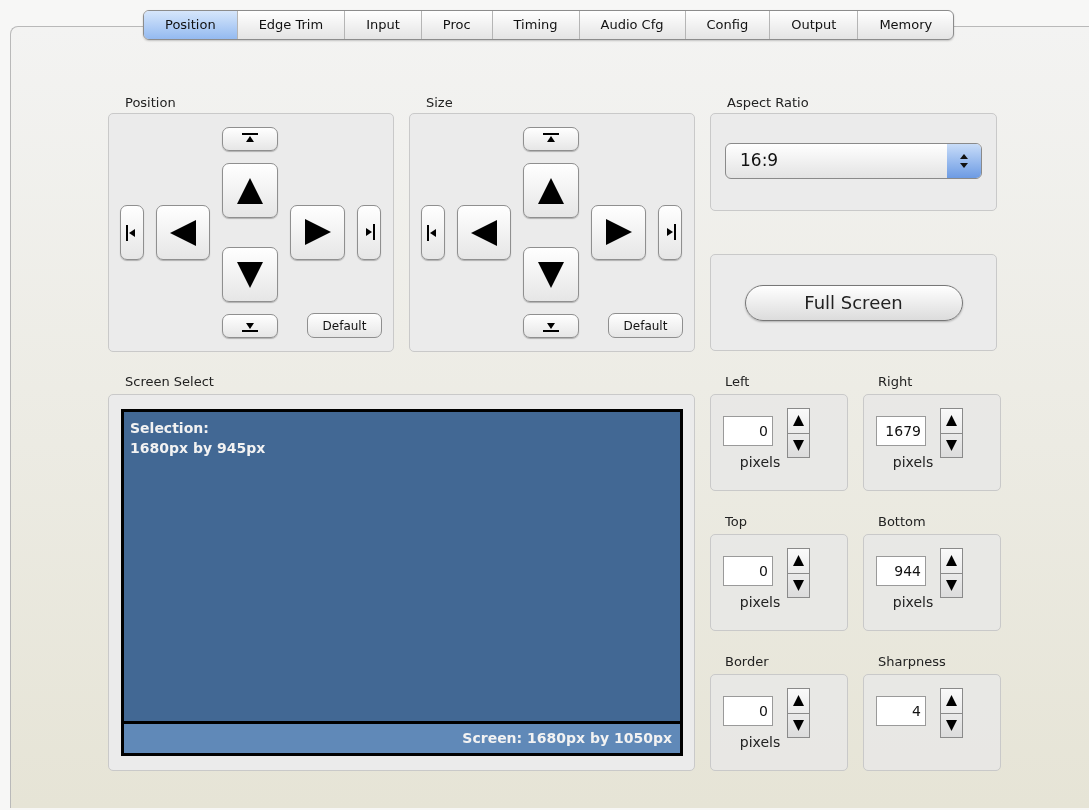  Describe the element at coordinates (896, 382) in the screenshot. I see `field-label: Right` at that location.